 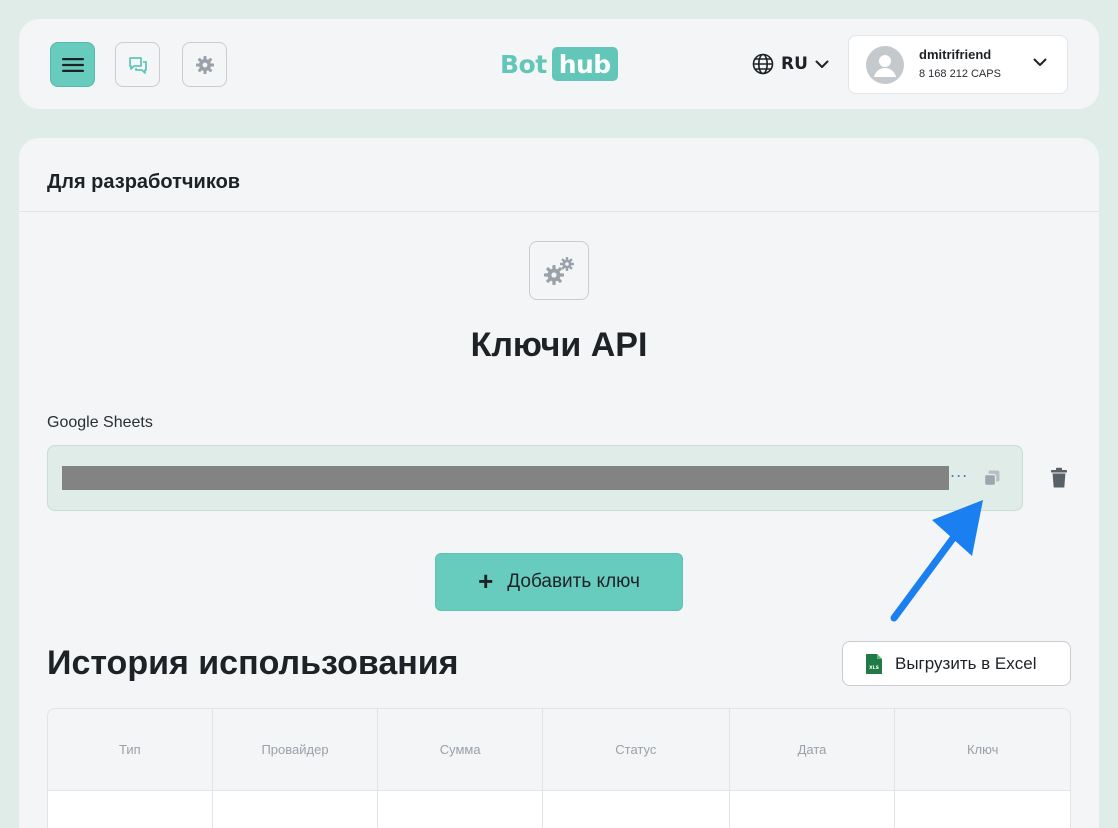 What do you see at coordinates (253, 663) in the screenshot?
I see `usage-history-title: История использования` at bounding box center [253, 663].